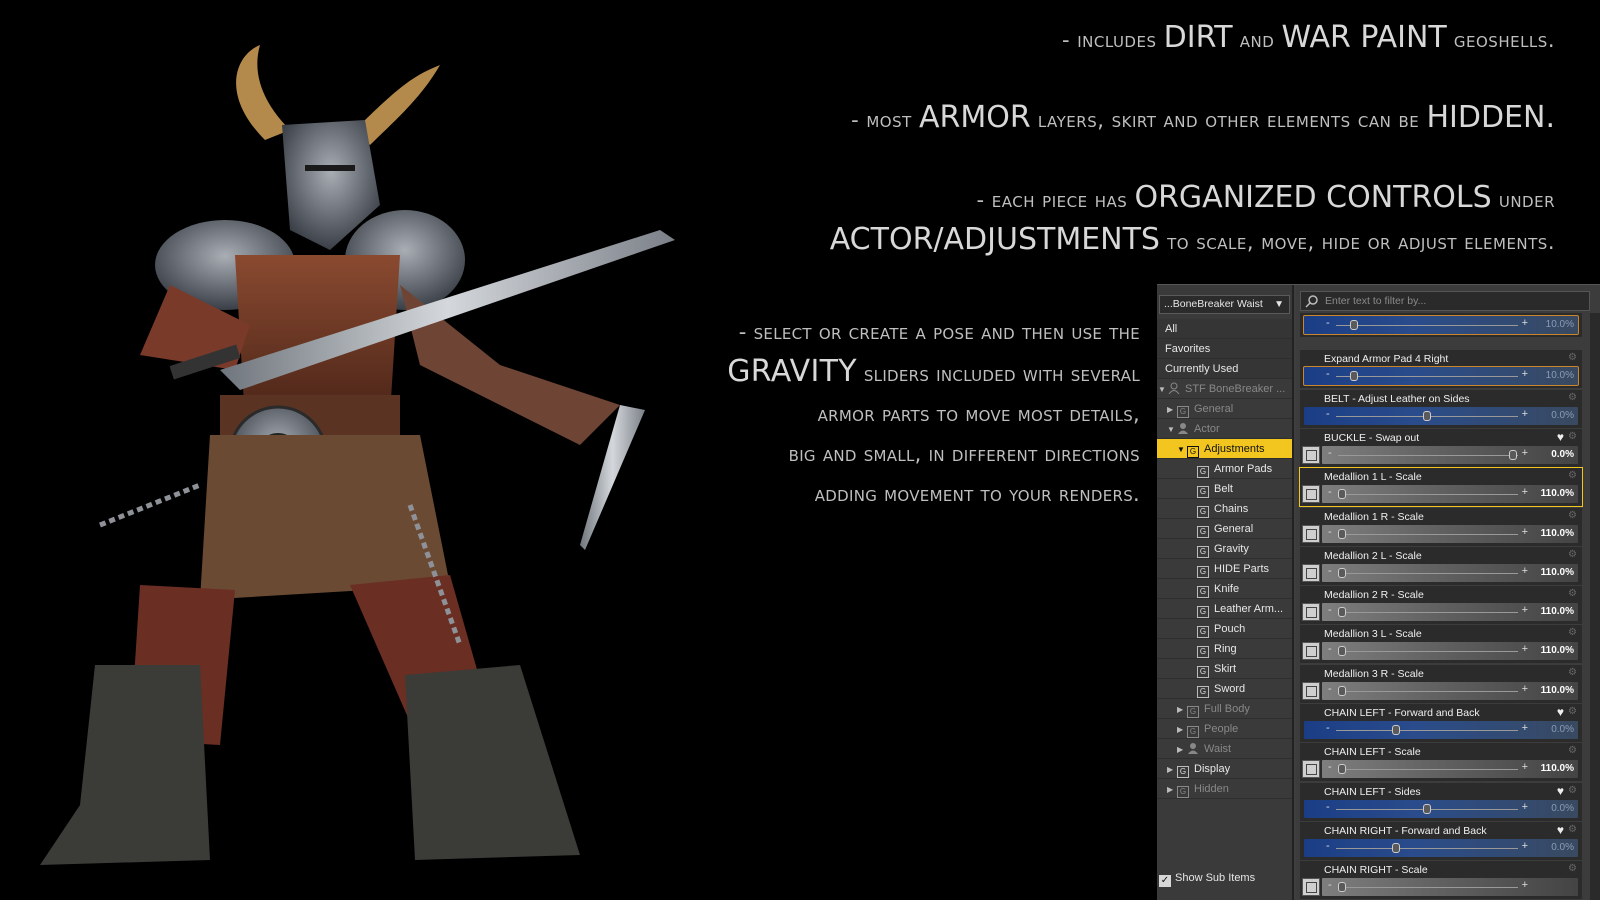 The height and width of the screenshot is (900, 1600). What do you see at coordinates (1560, 830) in the screenshot?
I see `heart-icon: ♥` at bounding box center [1560, 830].